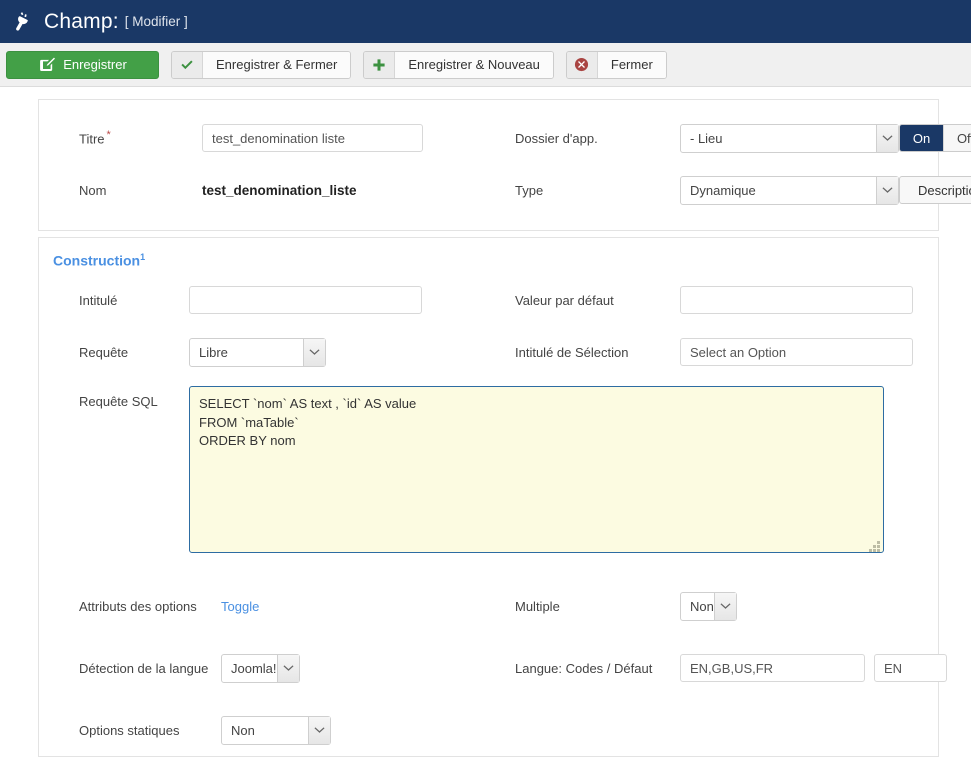 This screenshot has height=781, width=971. What do you see at coordinates (706, 138) in the screenshot?
I see `dossier-select-value: - Lieu` at bounding box center [706, 138].